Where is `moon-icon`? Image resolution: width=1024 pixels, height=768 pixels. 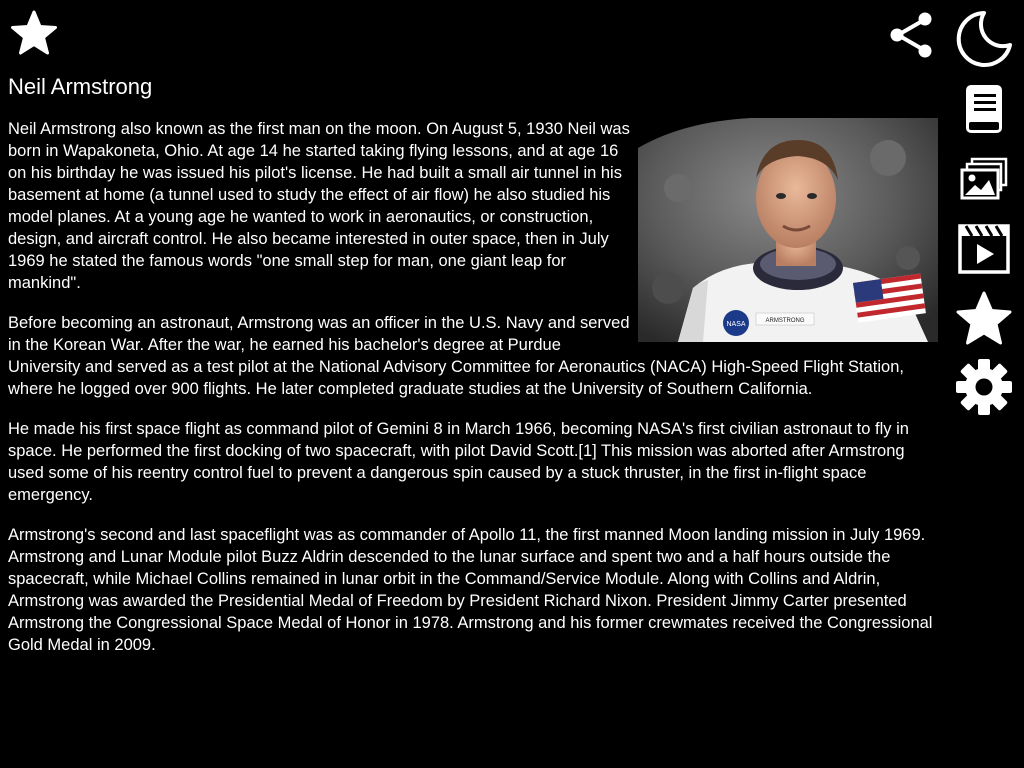 moon-icon is located at coordinates (984, 39).